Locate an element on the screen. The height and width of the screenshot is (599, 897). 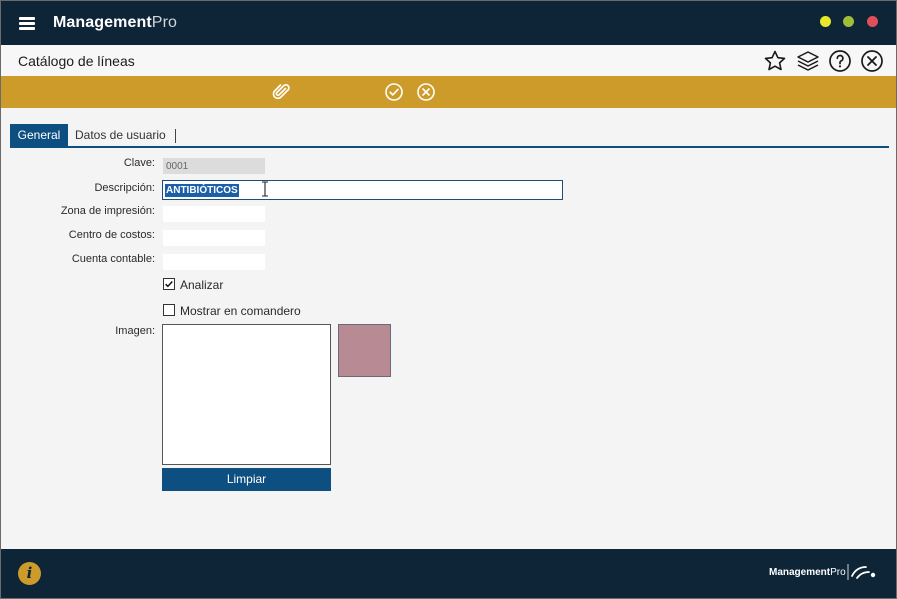
analizar-checkbox is located at coordinates (169, 284).